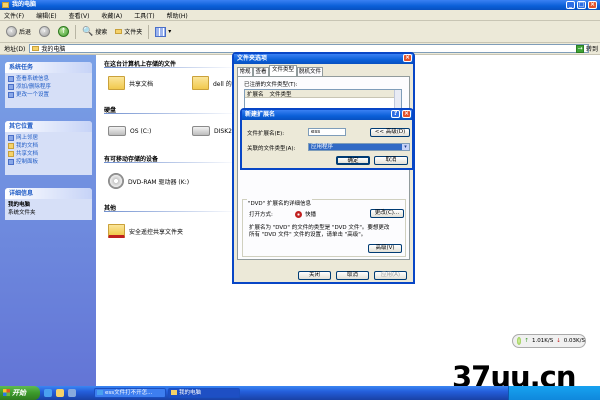 This screenshot has width=600, height=400. I want to click on up-folder-button: ↑, so click(63, 32).